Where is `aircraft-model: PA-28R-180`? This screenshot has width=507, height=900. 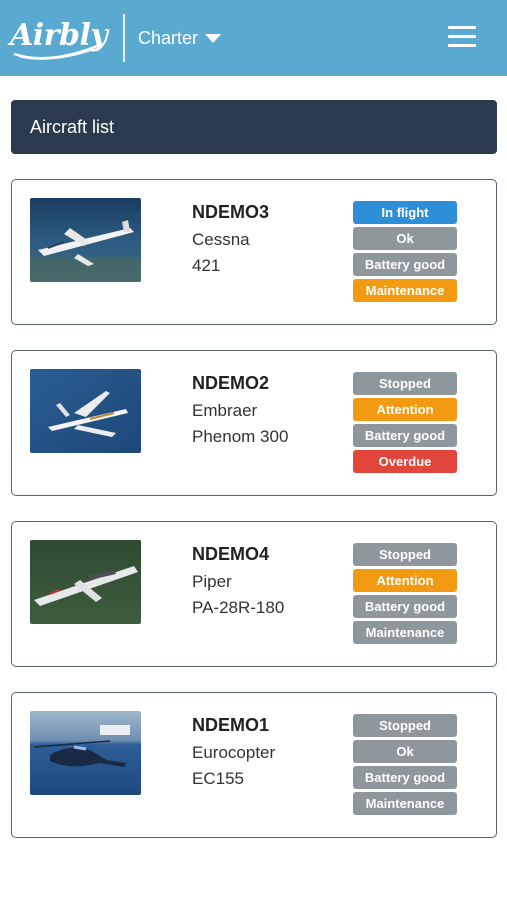 aircraft-model: PA-28R-180 is located at coordinates (238, 607).